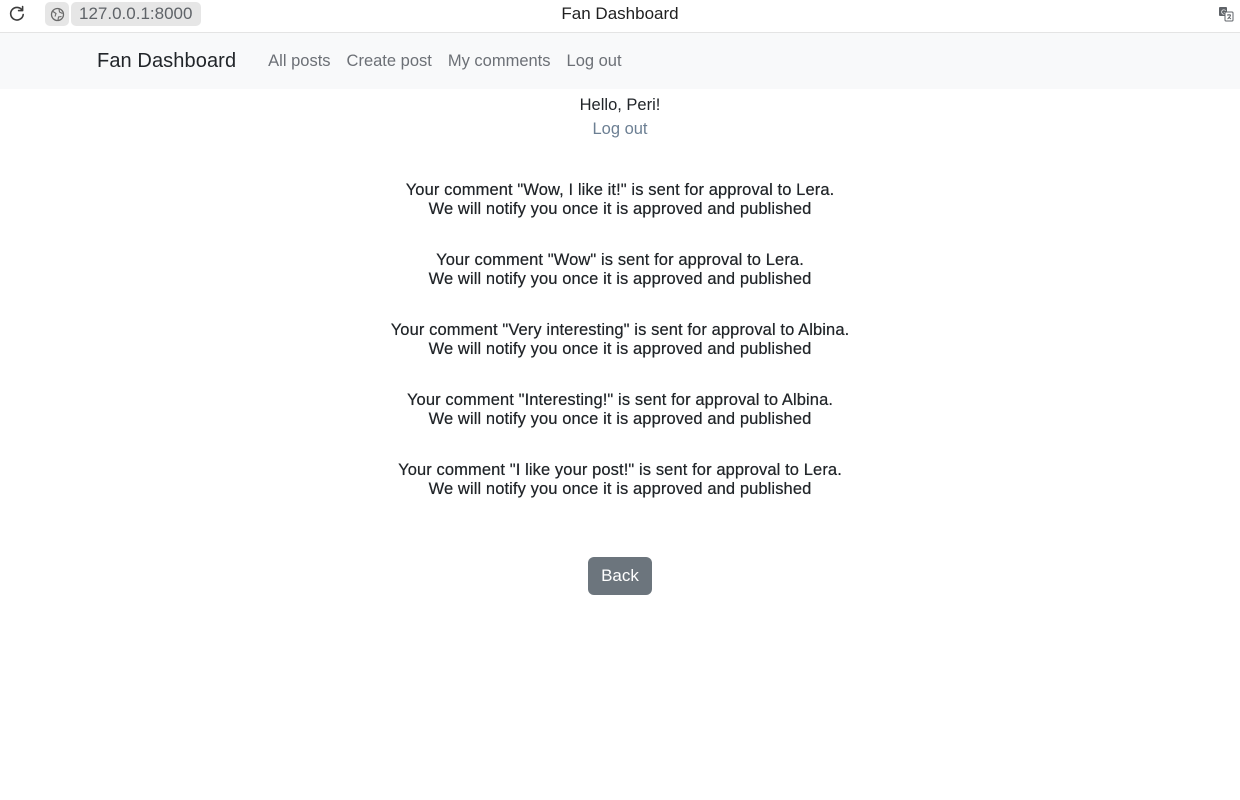 The height and width of the screenshot is (800, 1240). I want to click on site-info-icon, so click(57, 14).